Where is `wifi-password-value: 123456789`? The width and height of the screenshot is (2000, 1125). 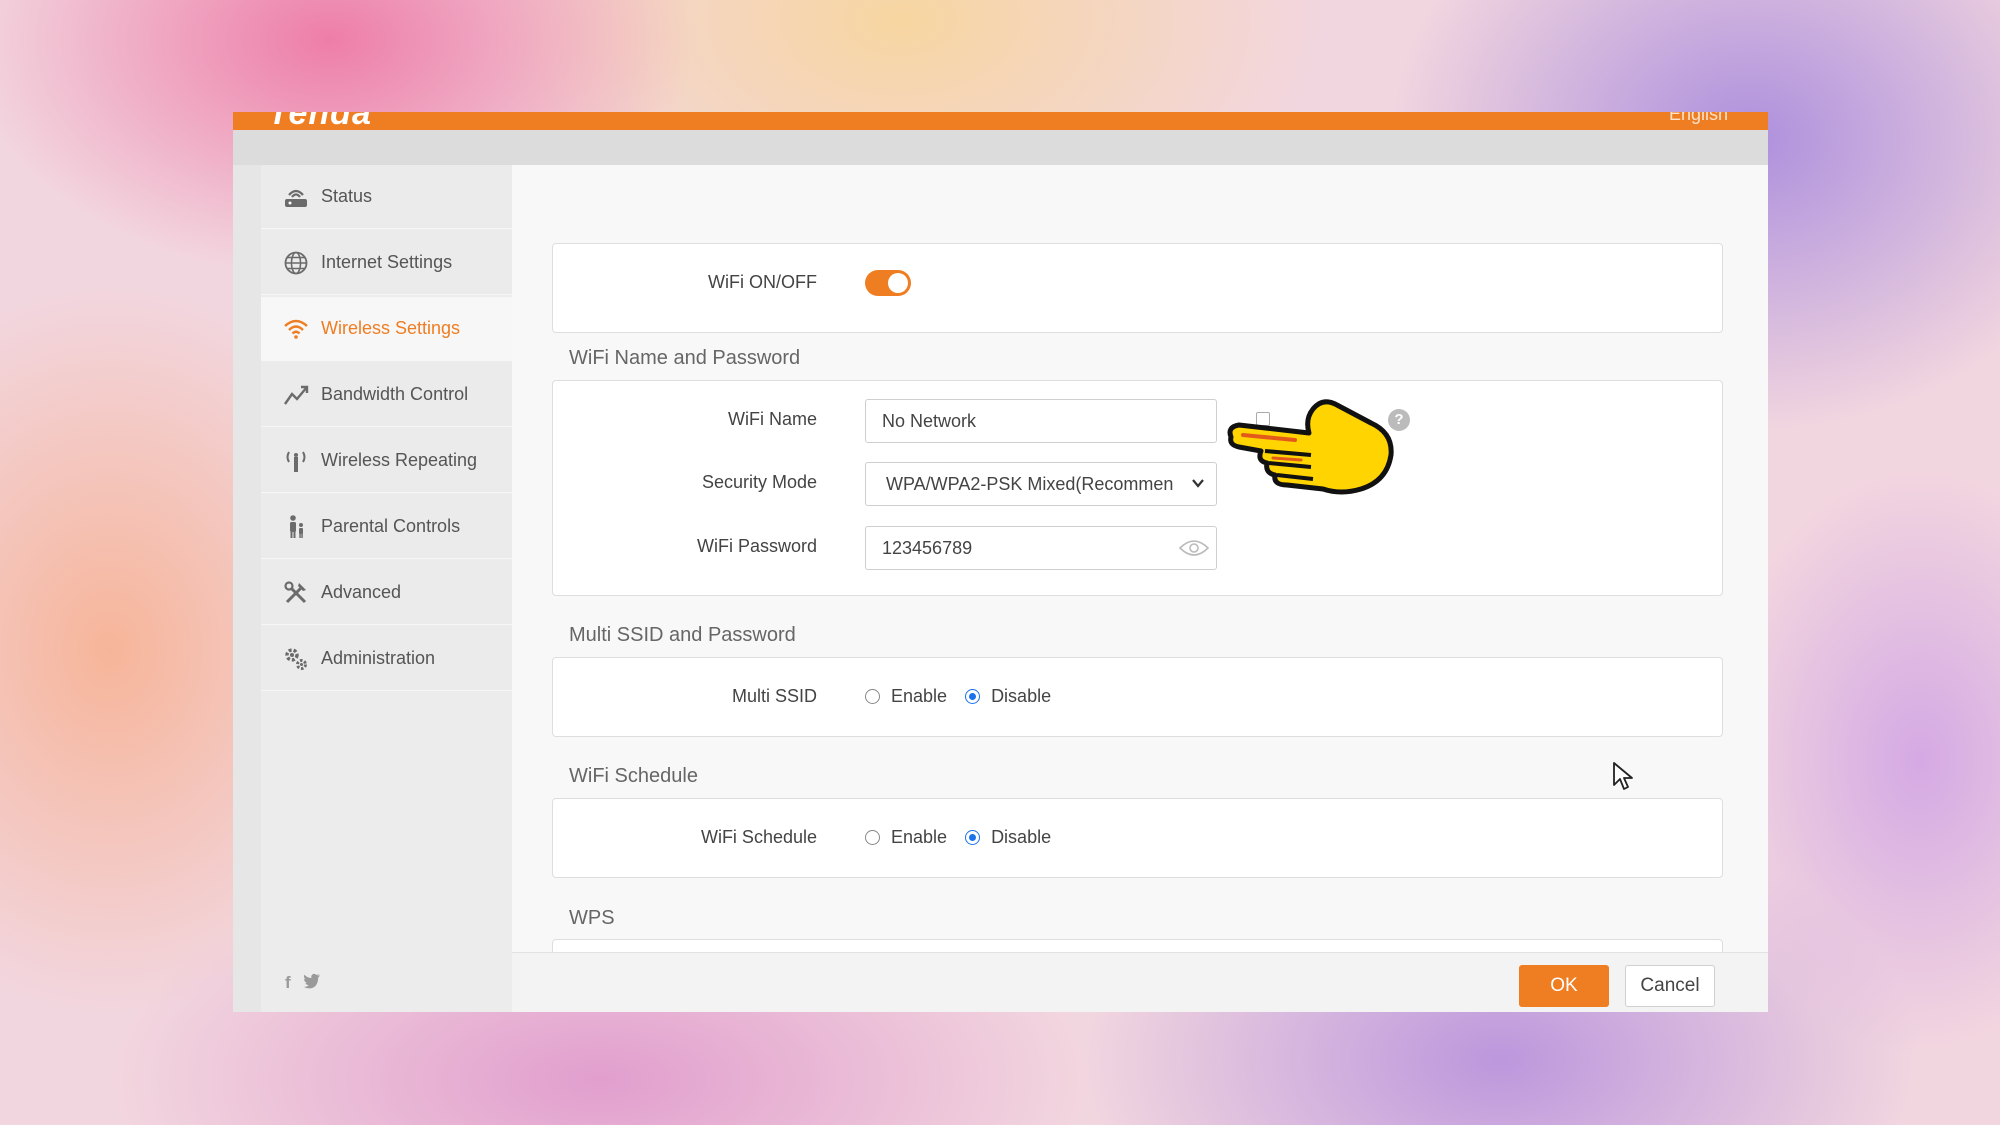
wifi-password-value: 123456789 is located at coordinates (927, 547).